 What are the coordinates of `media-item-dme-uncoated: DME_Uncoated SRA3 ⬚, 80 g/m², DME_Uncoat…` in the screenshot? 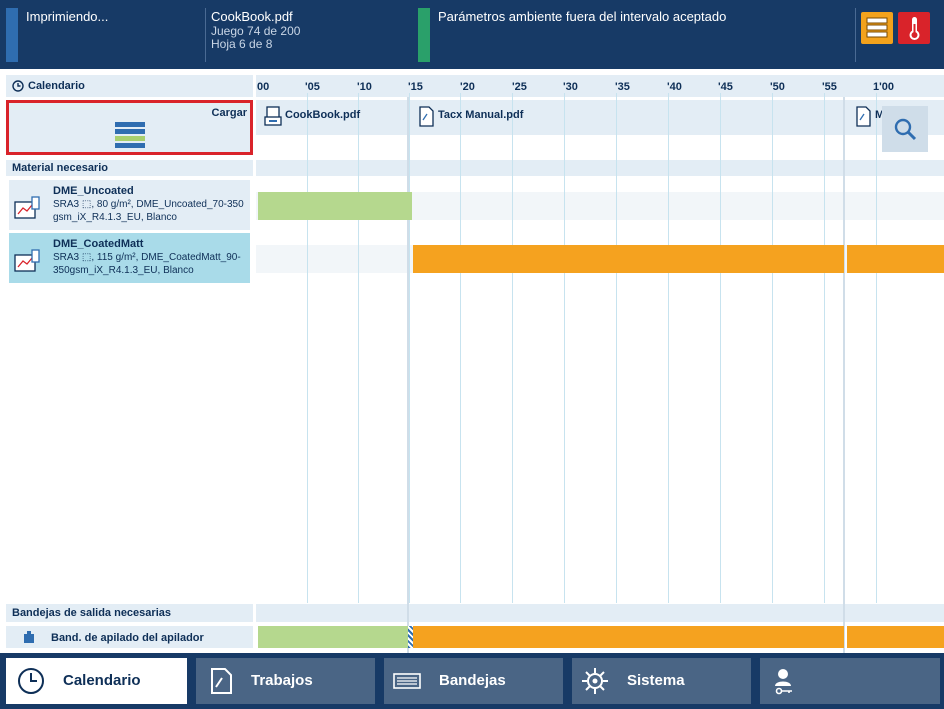 It's located at (129, 205).